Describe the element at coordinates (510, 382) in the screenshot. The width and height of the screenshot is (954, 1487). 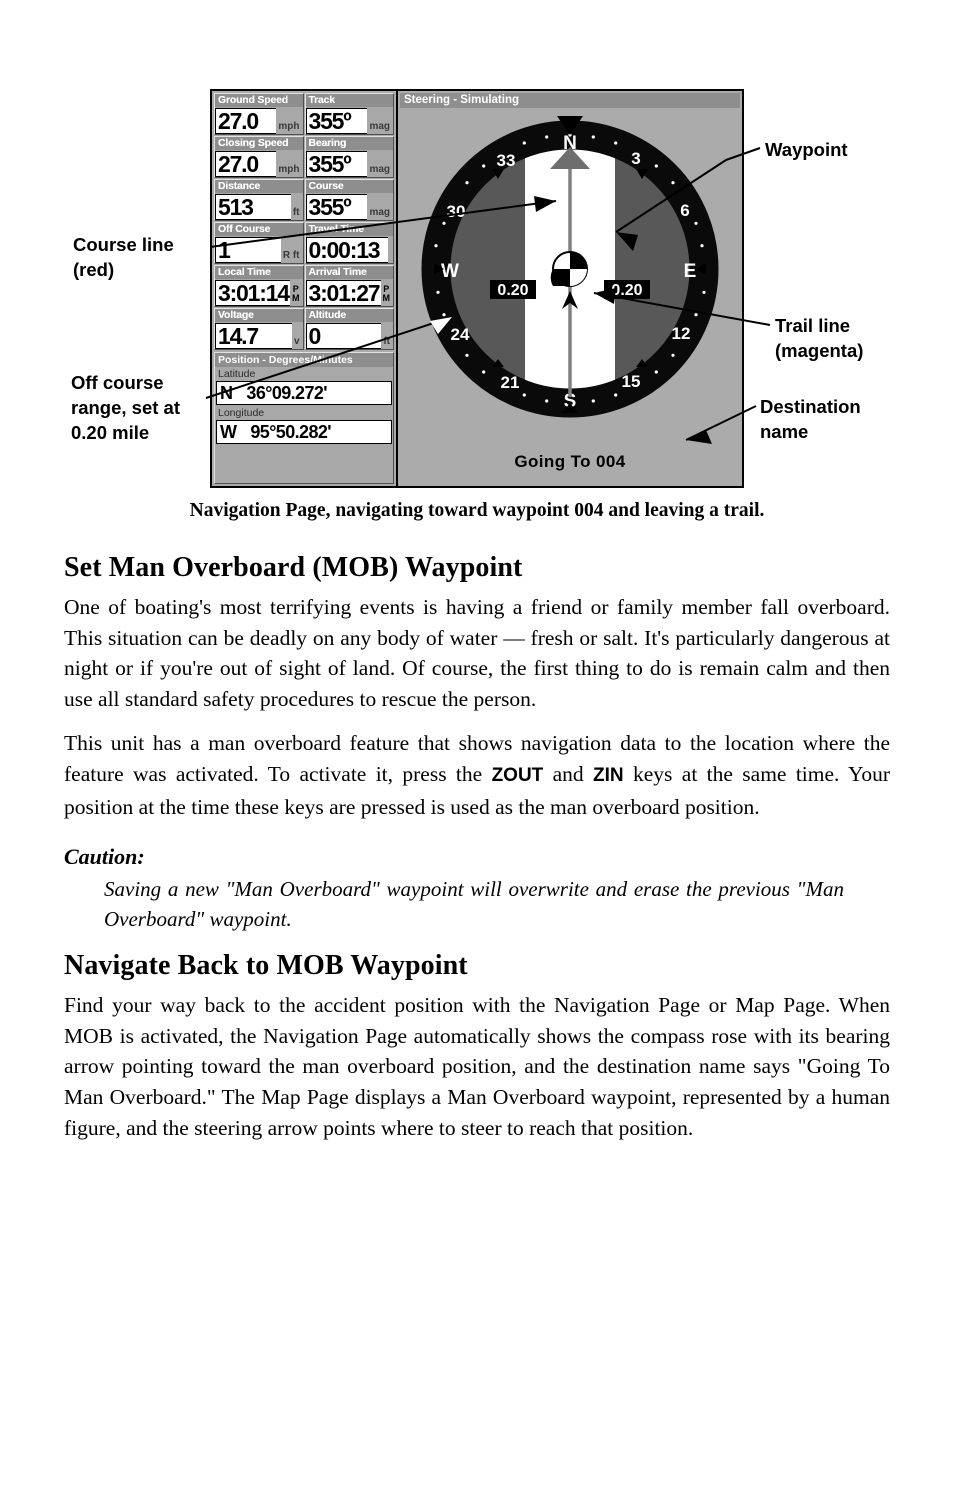
I see `tick-21: 21` at that location.